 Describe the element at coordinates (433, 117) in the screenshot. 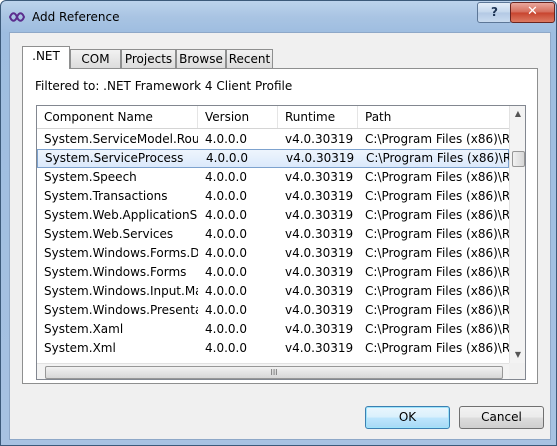

I see `column-header-path: Path` at that location.